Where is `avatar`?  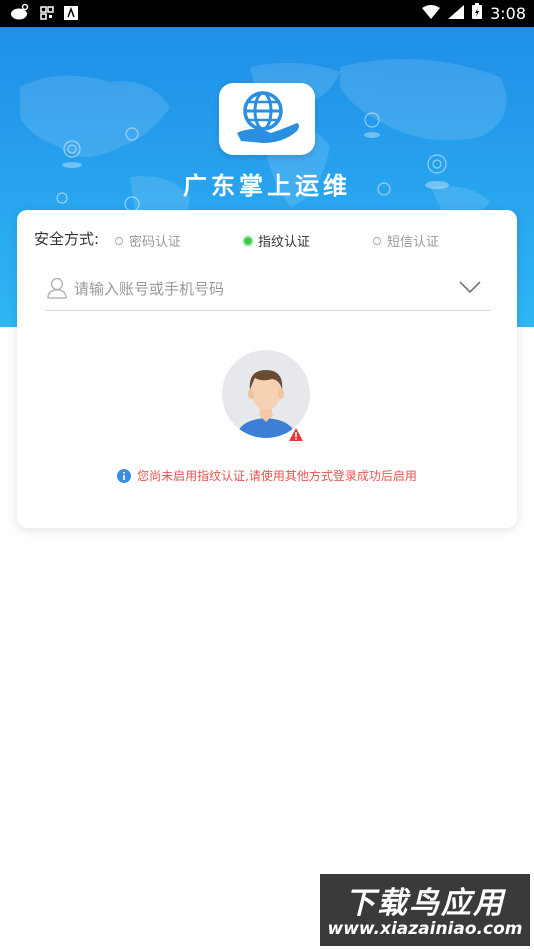
avatar is located at coordinates (266, 394).